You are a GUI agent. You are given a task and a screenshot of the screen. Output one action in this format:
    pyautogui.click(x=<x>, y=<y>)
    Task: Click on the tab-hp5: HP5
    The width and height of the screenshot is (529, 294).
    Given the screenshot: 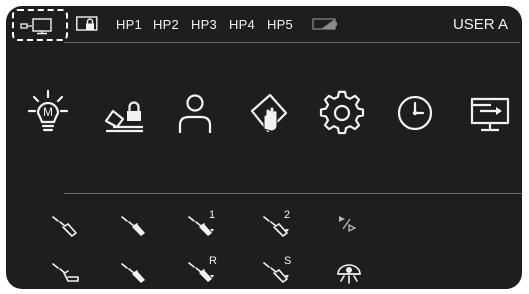 What is the action you would take?
    pyautogui.click(x=280, y=24)
    